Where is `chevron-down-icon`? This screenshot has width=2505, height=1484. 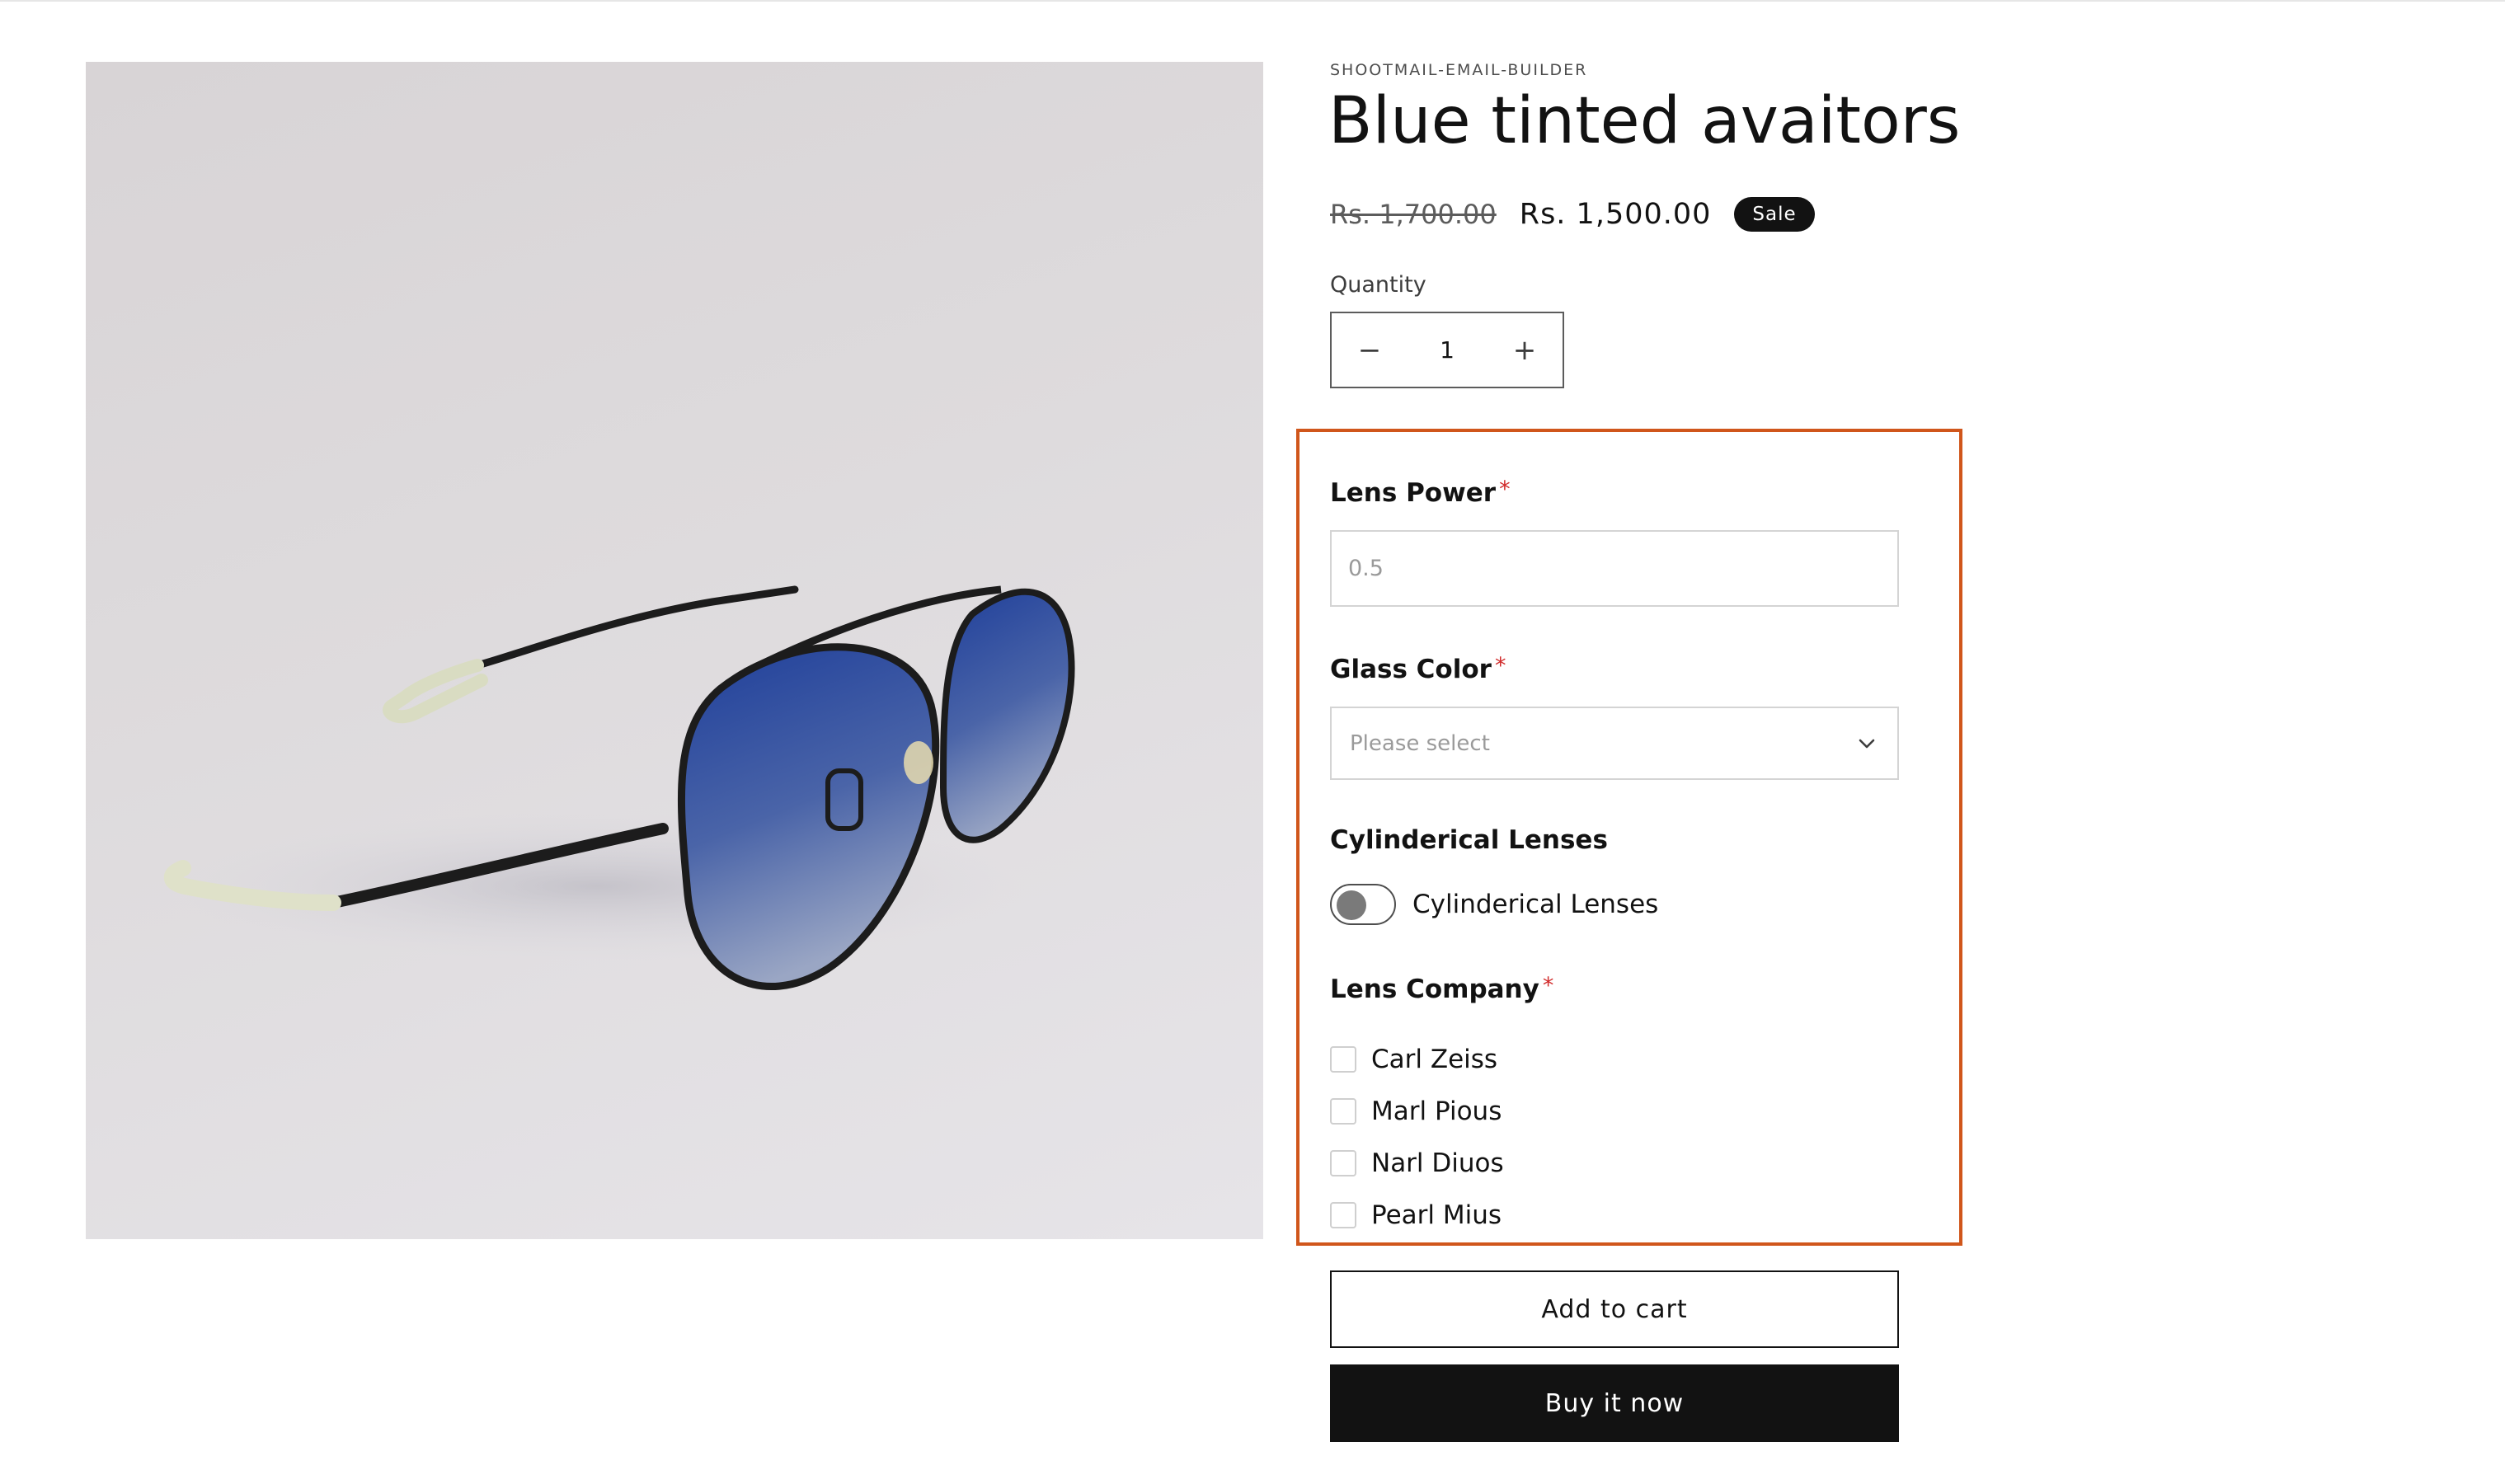 chevron-down-icon is located at coordinates (1867, 743).